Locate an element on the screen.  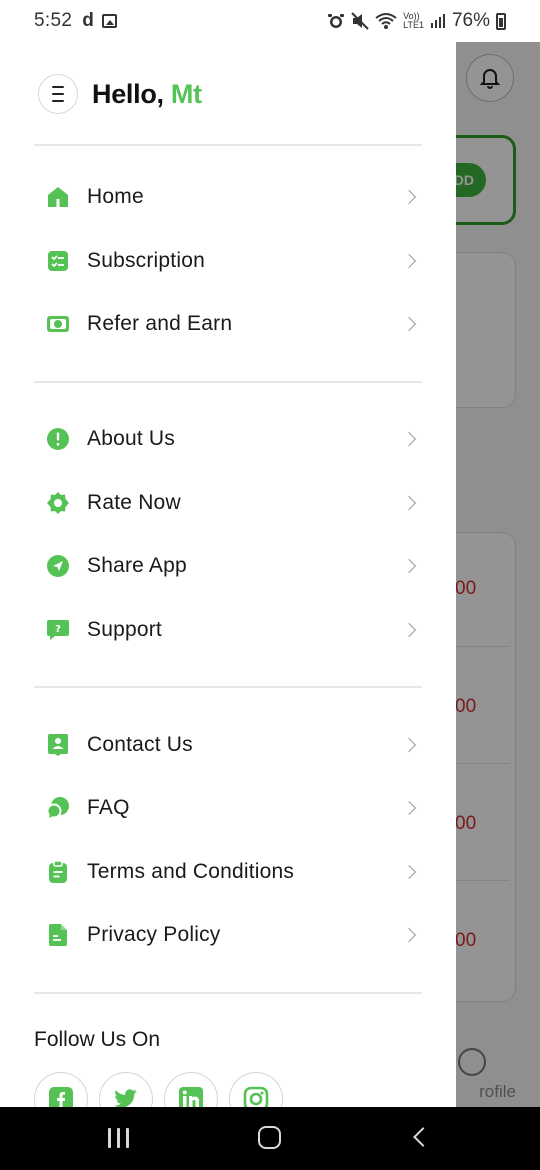
menu-item-label: FAQ is located at coordinates (108, 807).